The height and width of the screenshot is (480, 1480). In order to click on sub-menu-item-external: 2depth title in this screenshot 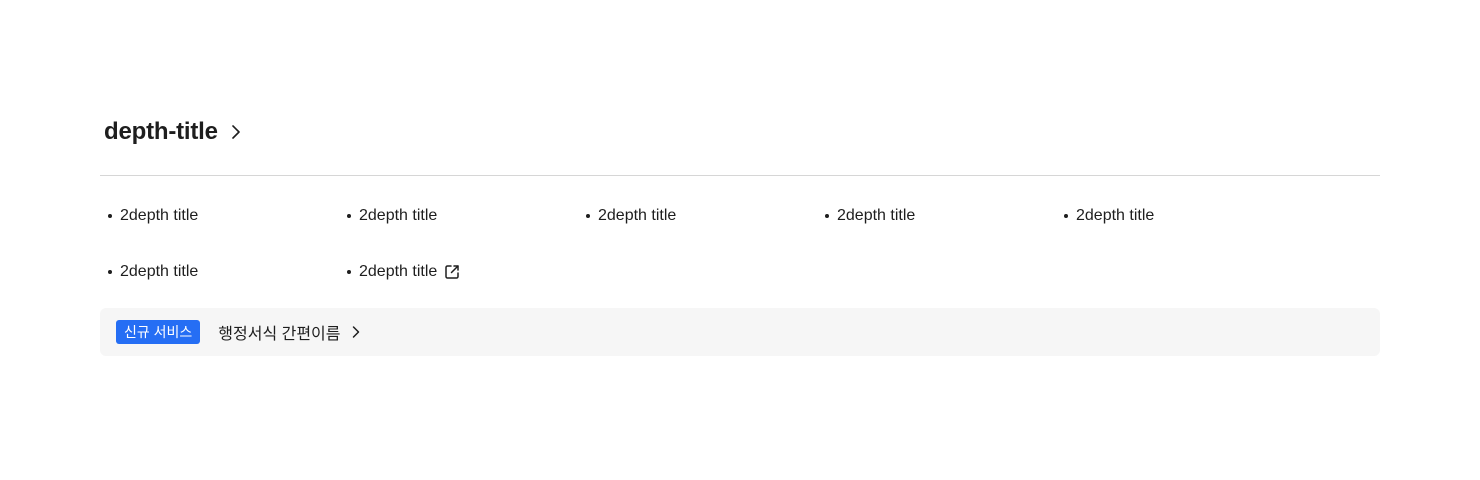, I will do `click(458, 272)`.